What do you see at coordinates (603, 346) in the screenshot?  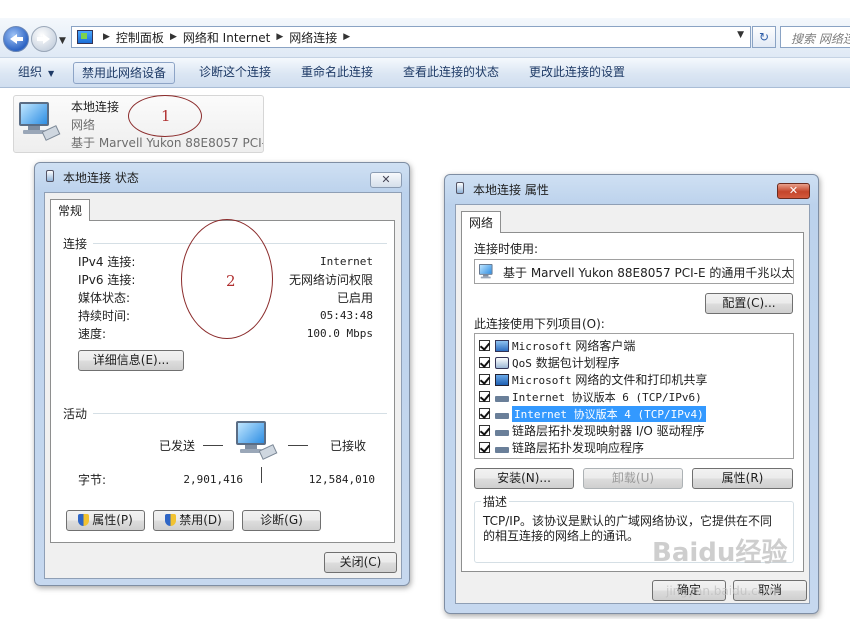 I see `item-label-b: 网络客户端` at bounding box center [603, 346].